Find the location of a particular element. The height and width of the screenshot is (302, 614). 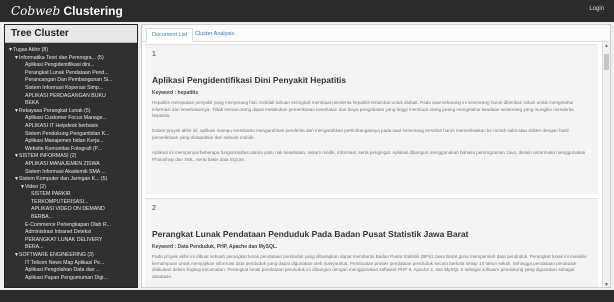

tree-item: APLIKASI IT Helpdesk berbasis is located at coordinates (72, 127).